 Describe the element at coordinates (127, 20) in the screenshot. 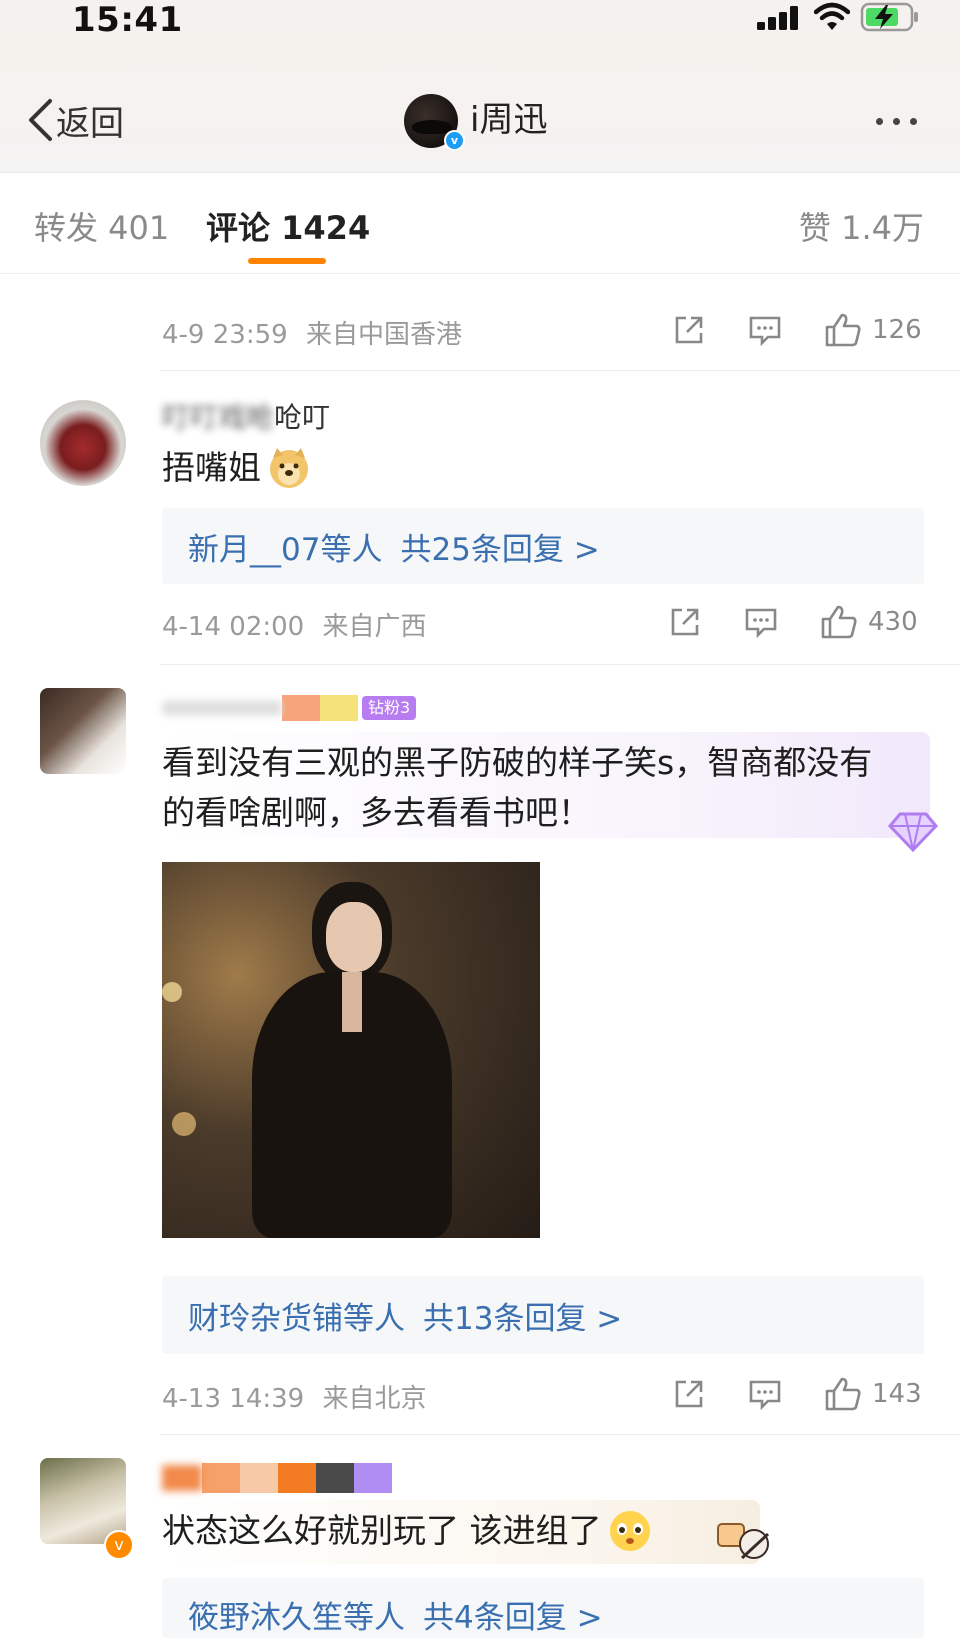

I see `status-time: 15:41` at that location.